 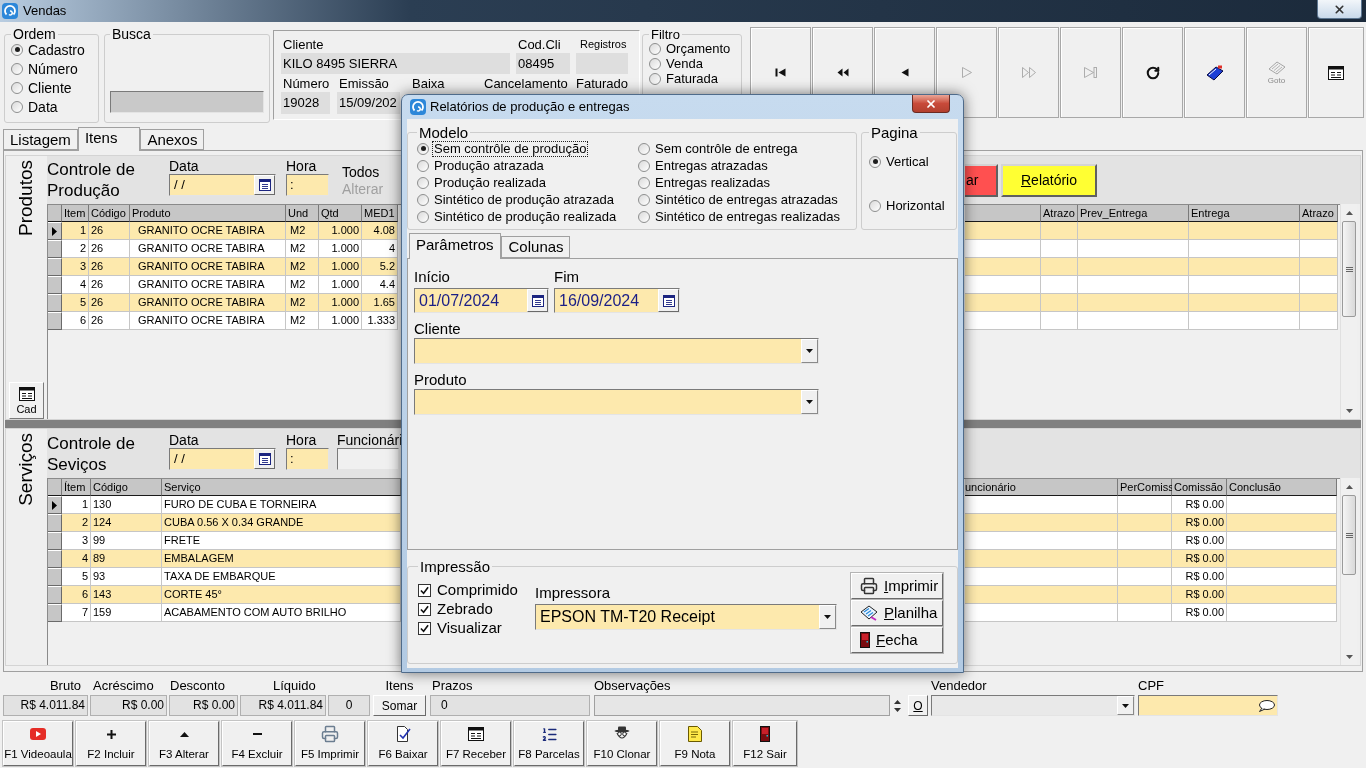 What do you see at coordinates (897, 640) in the screenshot?
I see `close-dialog-button: Fecha` at bounding box center [897, 640].